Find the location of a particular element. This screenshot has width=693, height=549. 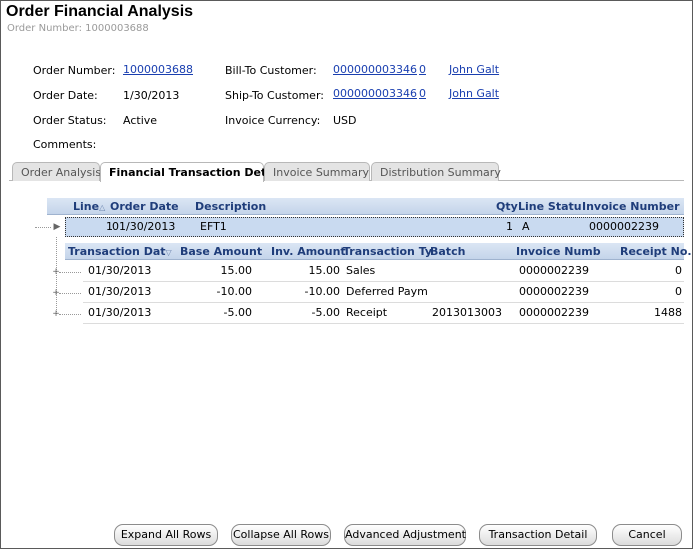

cell-qty: 1 is located at coordinates (509, 226).